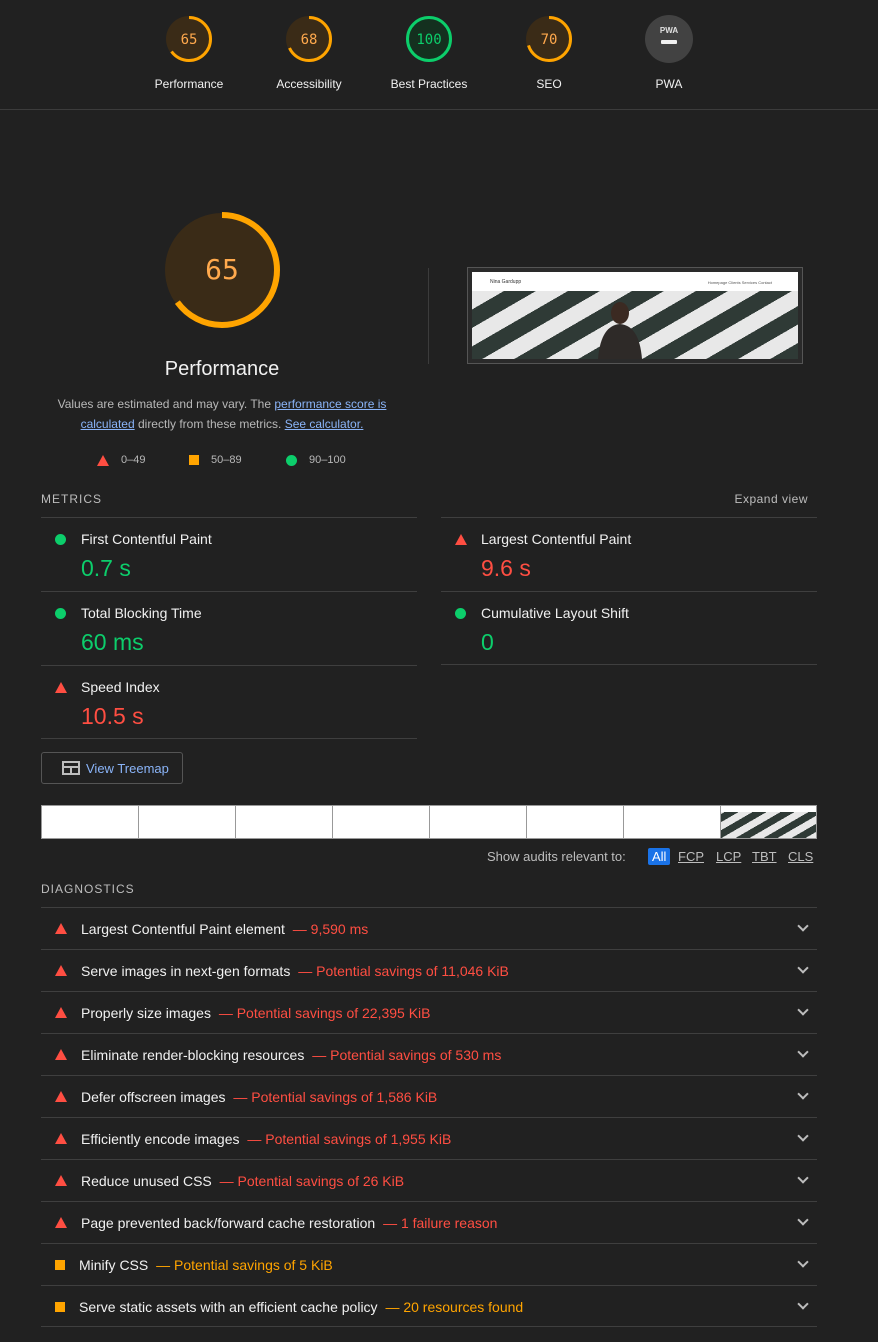 The height and width of the screenshot is (1342, 878). What do you see at coordinates (112, 768) in the screenshot?
I see `view-treemap-button: View Treemap` at bounding box center [112, 768].